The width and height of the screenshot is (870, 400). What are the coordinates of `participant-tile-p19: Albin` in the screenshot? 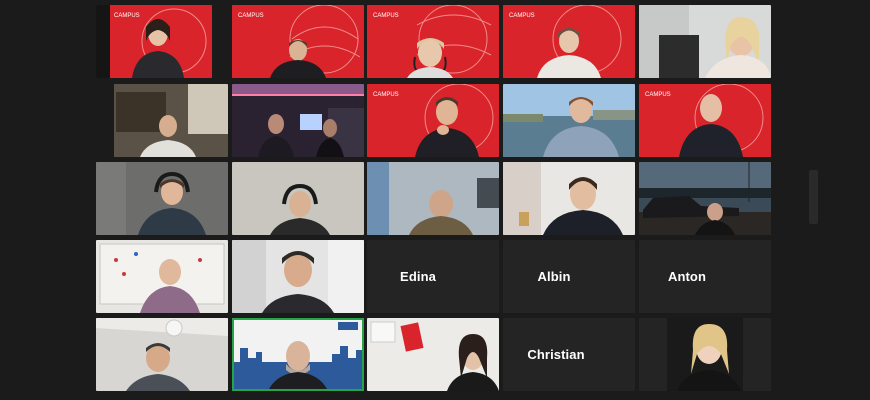 It's located at (569, 276).